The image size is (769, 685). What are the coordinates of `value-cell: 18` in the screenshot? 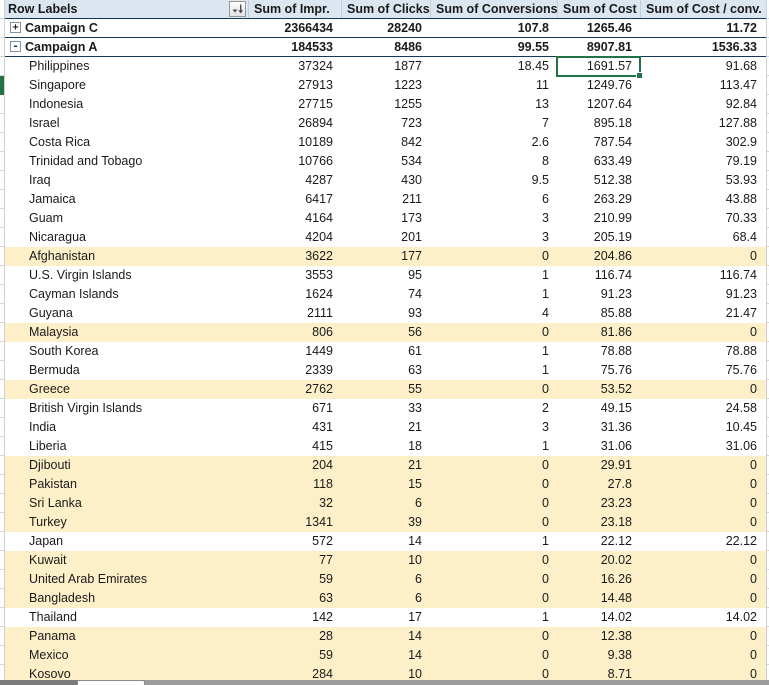 It's located at (386, 446).